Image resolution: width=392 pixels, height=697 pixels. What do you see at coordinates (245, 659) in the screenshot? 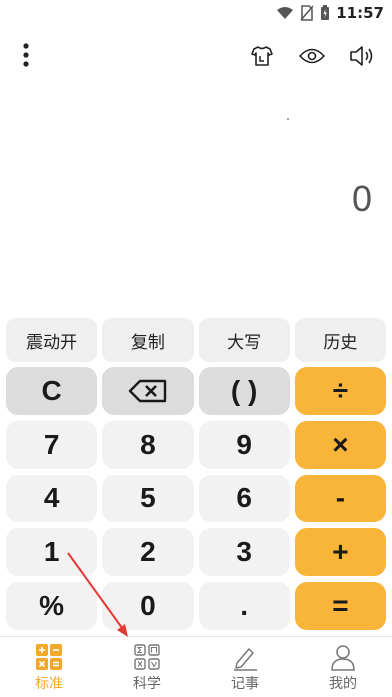
I see `pencil-icon` at bounding box center [245, 659].